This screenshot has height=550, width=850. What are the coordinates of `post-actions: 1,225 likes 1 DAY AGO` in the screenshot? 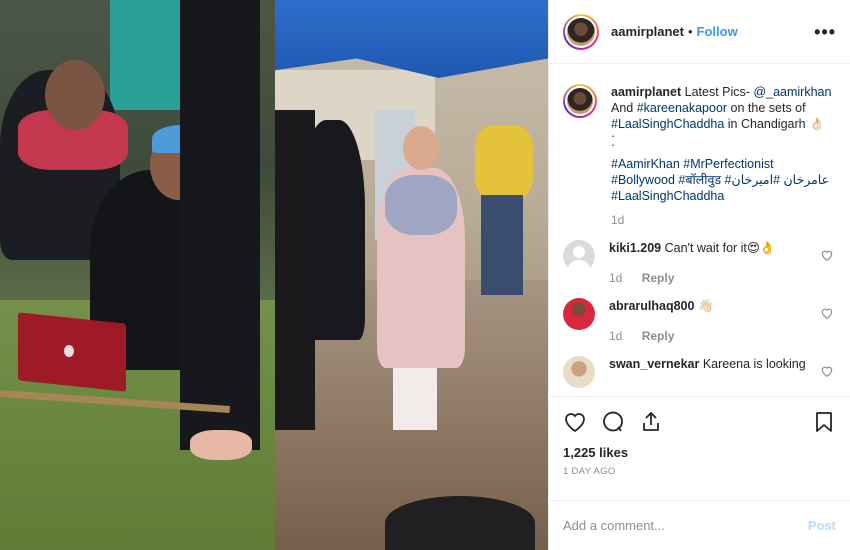 It's located at (699, 448).